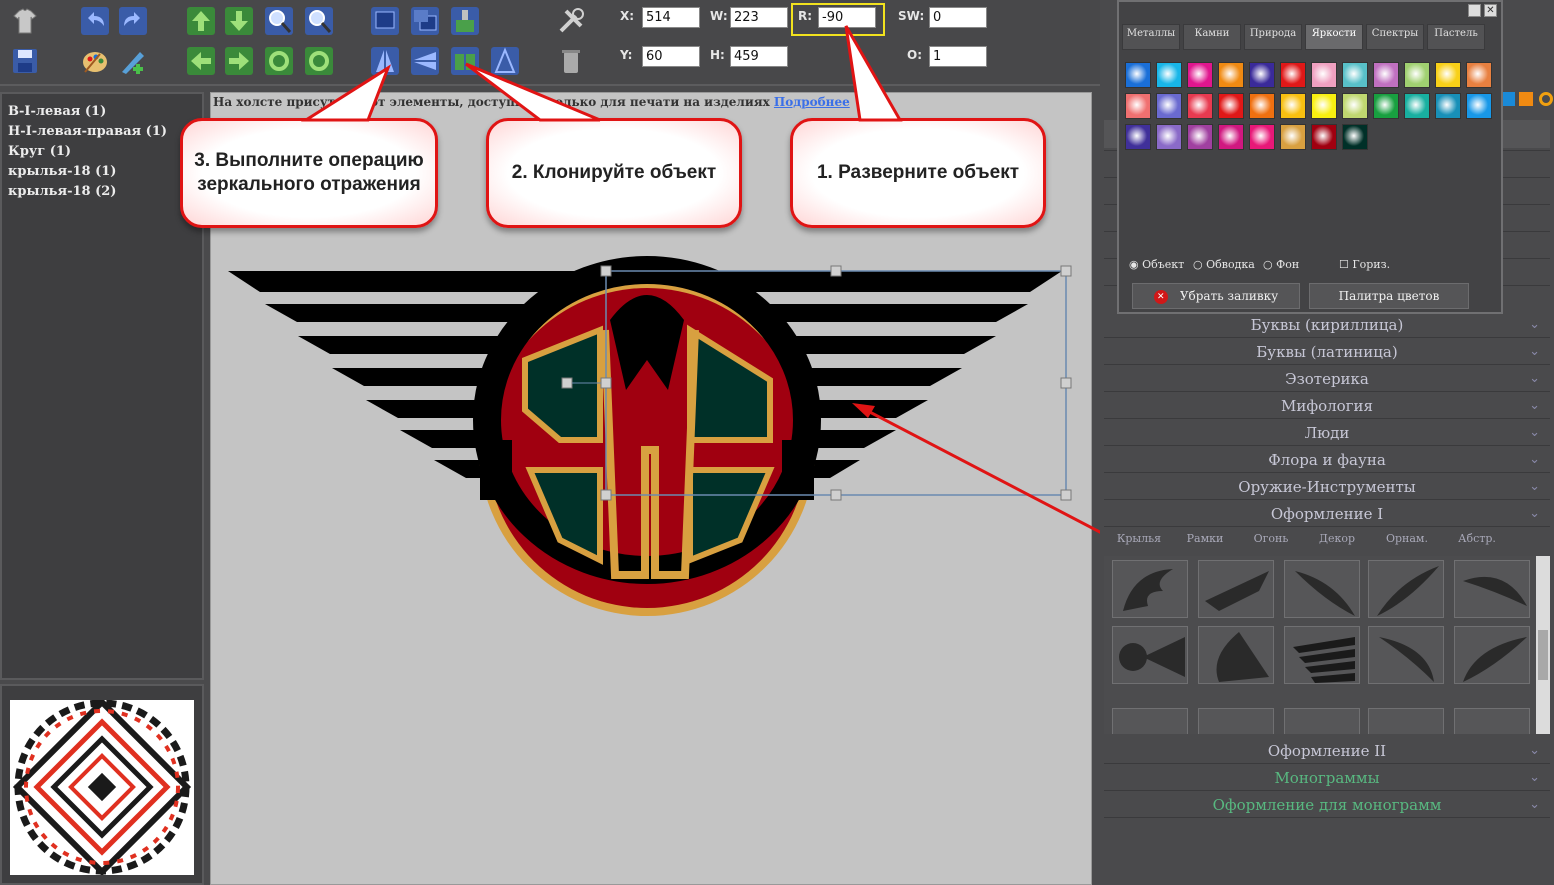 Image resolution: width=1554 pixels, height=885 pixels. Describe the element at coordinates (1456, 37) in the screenshot. I see `tab-pastel: Пастель` at that location.